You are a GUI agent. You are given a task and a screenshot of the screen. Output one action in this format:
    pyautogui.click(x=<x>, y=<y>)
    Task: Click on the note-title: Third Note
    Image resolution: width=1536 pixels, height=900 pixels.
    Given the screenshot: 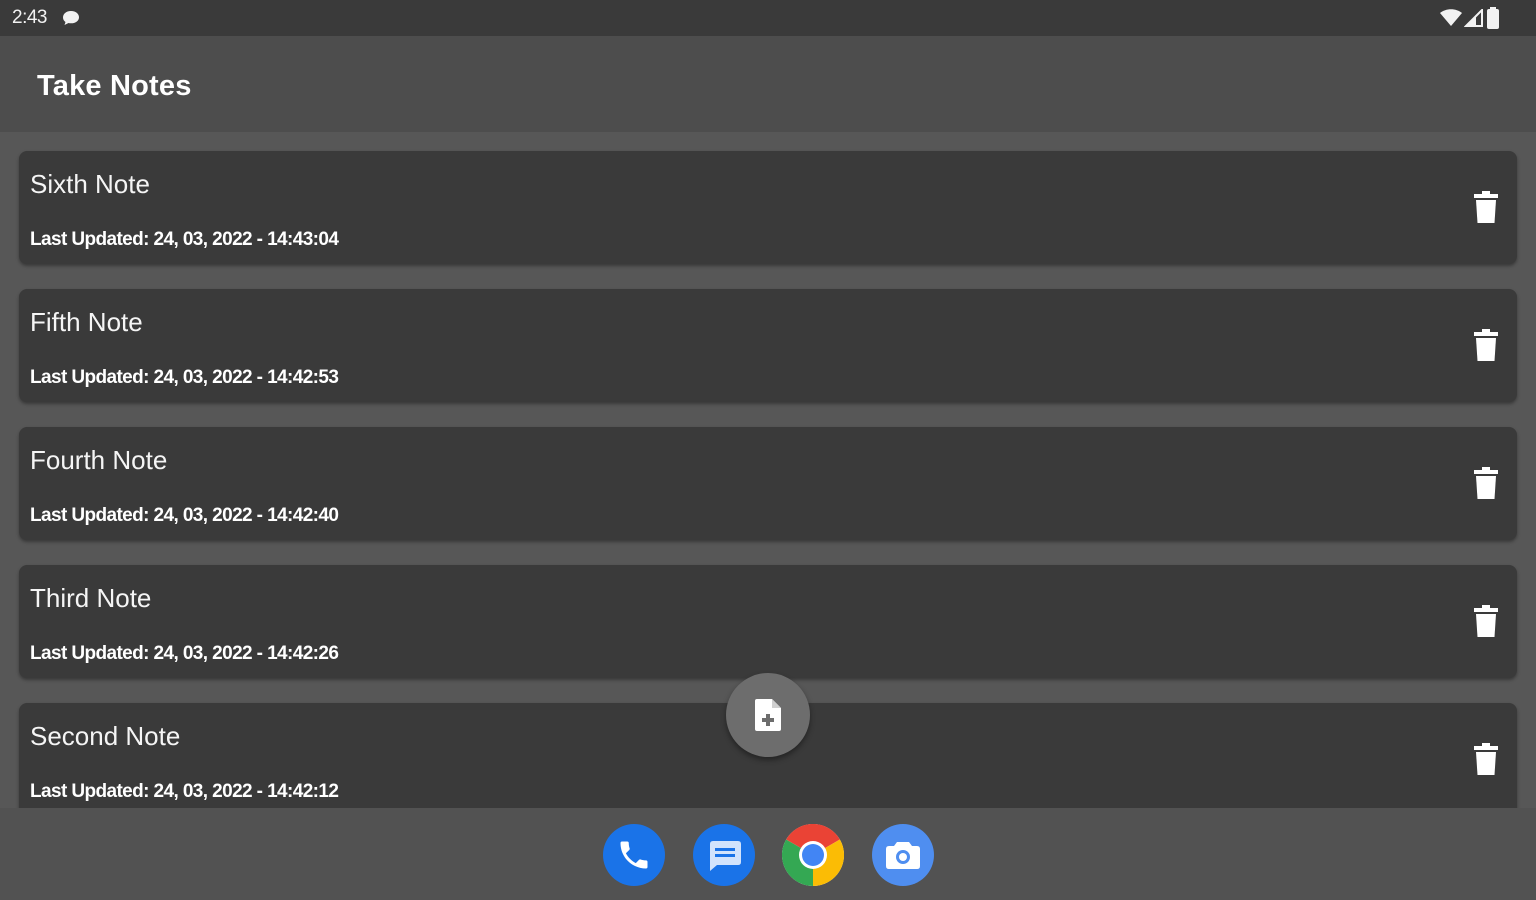 What is the action you would take?
    pyautogui.click(x=91, y=598)
    